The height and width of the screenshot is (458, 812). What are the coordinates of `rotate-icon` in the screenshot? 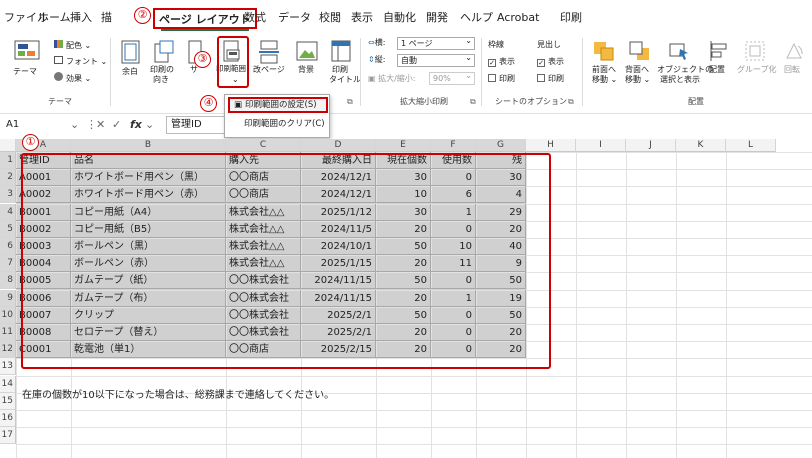 It's located at (794, 51).